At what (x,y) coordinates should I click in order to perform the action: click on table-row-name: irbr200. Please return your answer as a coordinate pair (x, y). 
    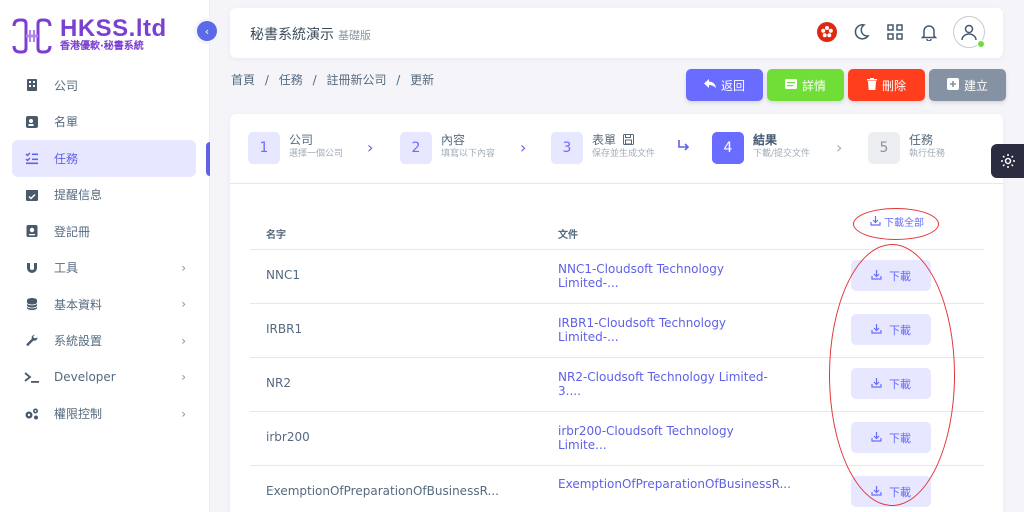
    Looking at the image, I should click on (288, 437).